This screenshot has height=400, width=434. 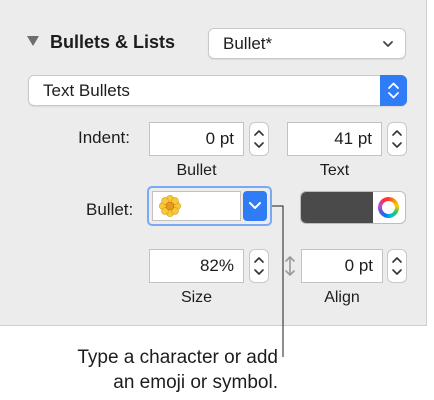 I want to click on callout-leader-line, so click(x=278, y=281).